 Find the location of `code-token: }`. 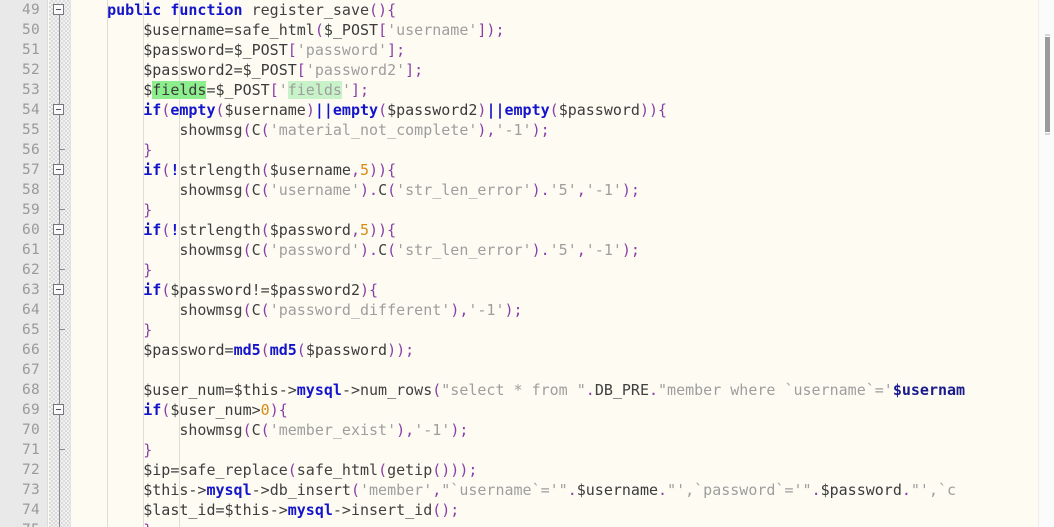

code-token: } is located at coordinates (148, 450).